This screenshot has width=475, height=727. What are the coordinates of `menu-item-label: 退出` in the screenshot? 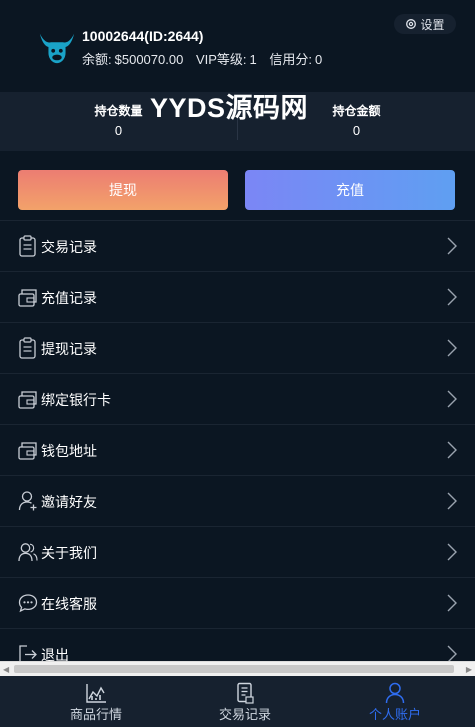 It's located at (55, 654).